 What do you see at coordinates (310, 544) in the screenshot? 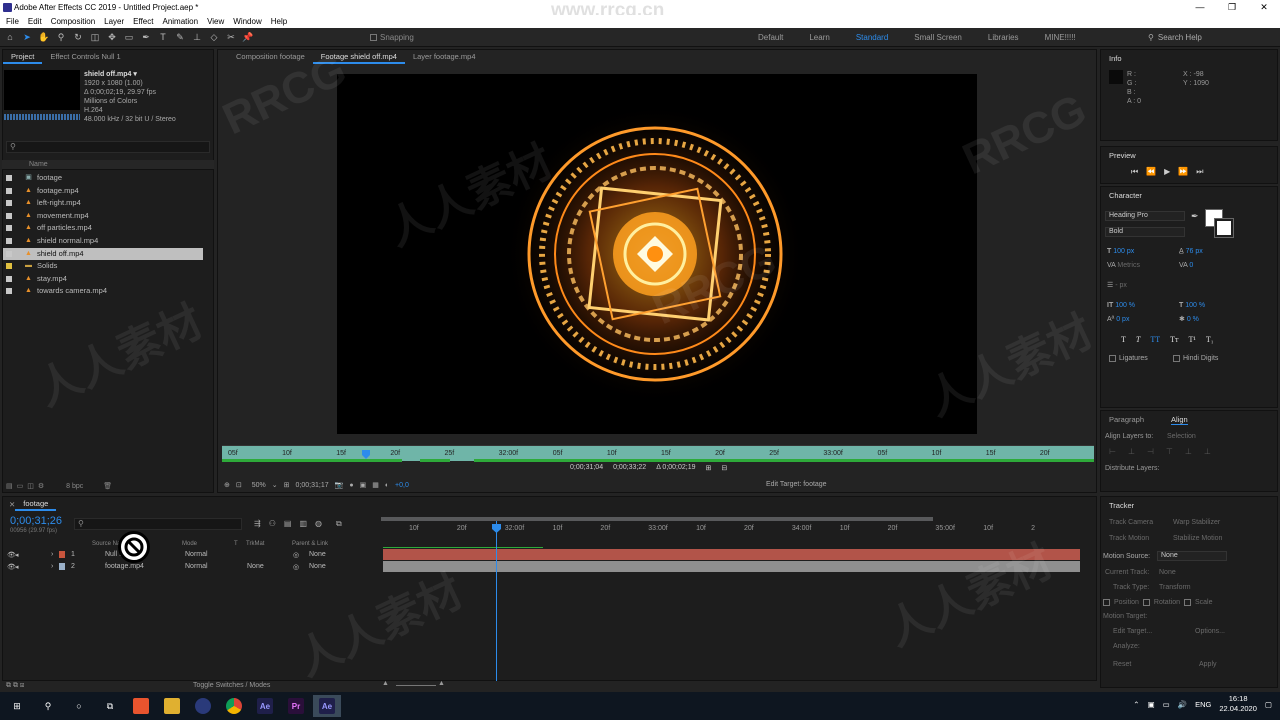
I see `parent-header: Parent & Link` at bounding box center [310, 544].